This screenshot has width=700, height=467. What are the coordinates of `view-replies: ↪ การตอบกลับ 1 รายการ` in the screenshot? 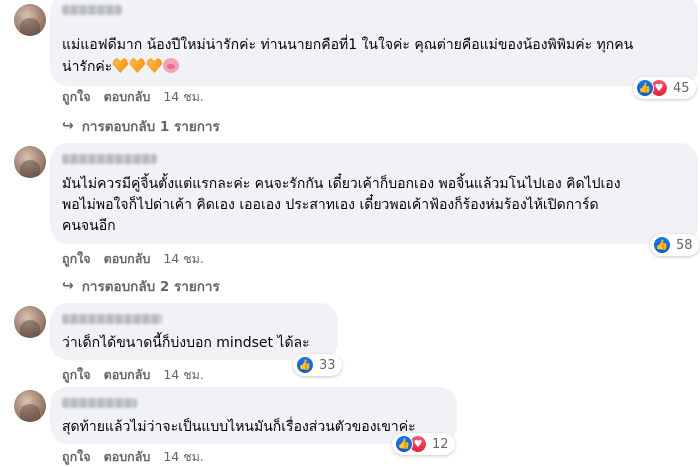 It's located at (141, 126).